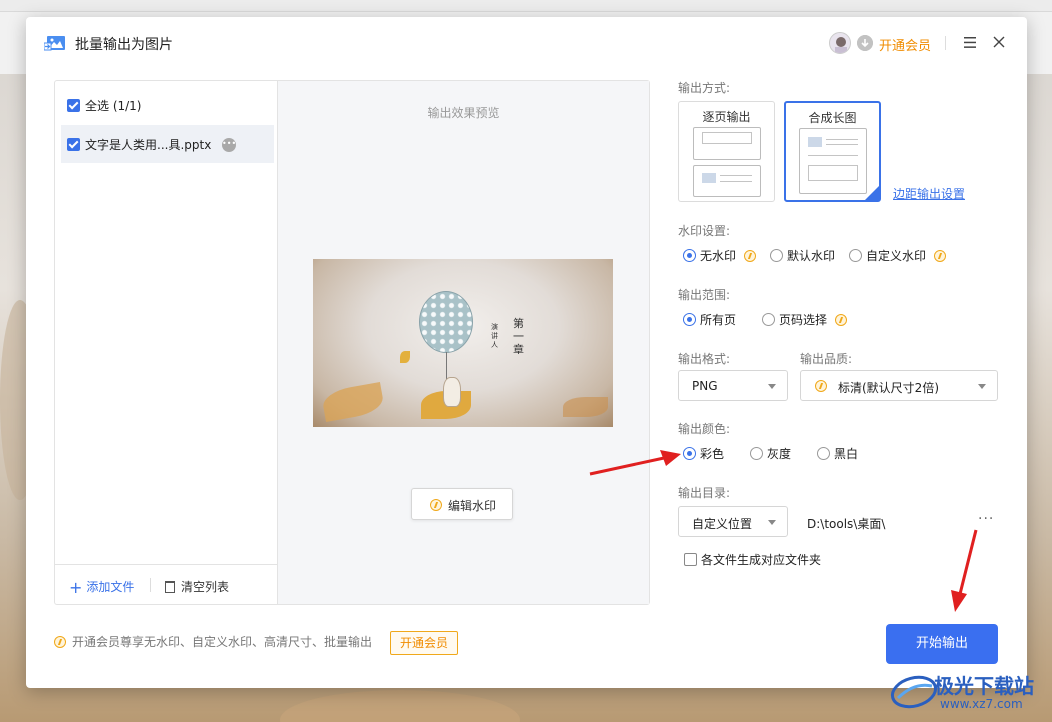 This screenshot has height=722, width=1052. Describe the element at coordinates (942, 644) in the screenshot. I see `start-export-button: 开始输出` at that location.